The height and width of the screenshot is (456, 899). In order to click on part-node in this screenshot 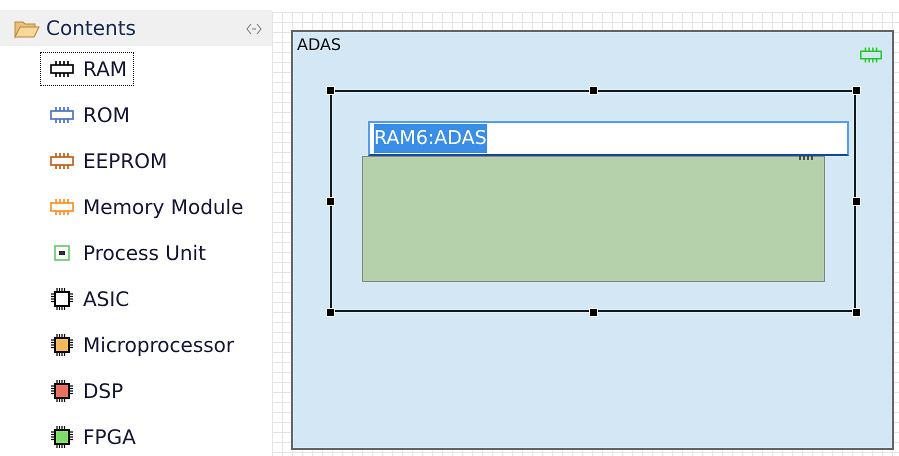, I will do `click(593, 219)`.